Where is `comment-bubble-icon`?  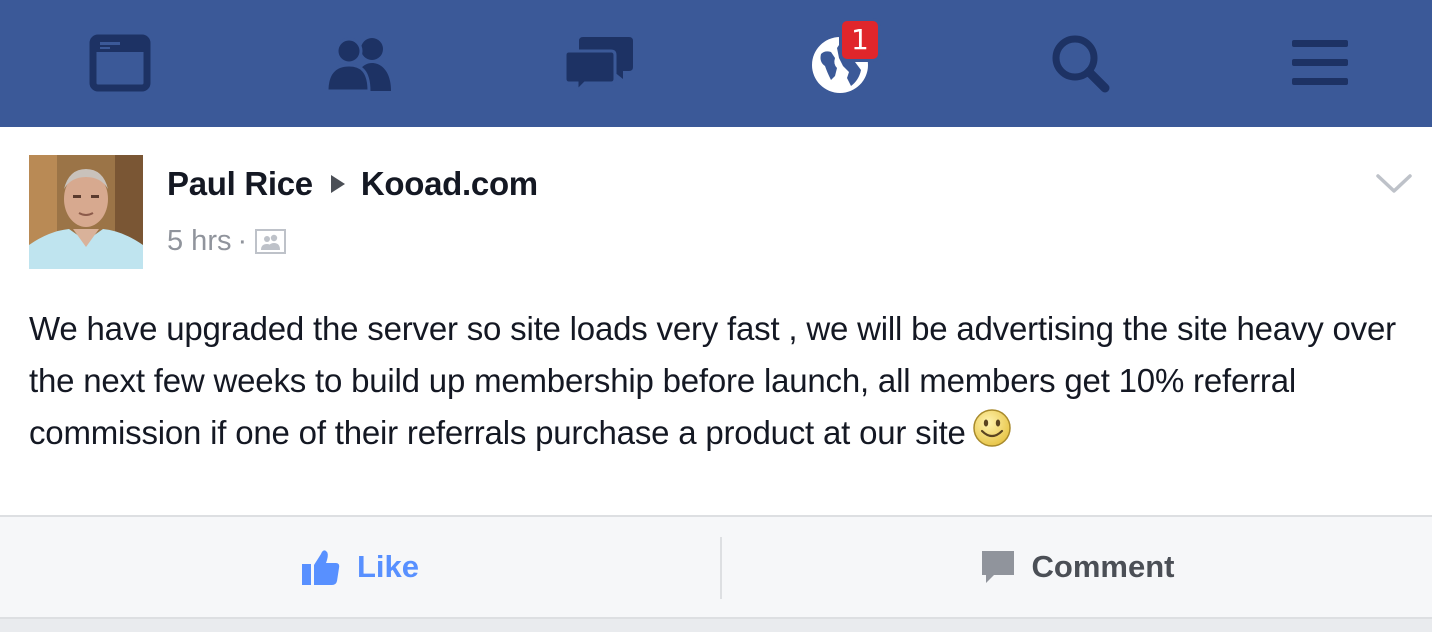 comment-bubble-icon is located at coordinates (997, 567).